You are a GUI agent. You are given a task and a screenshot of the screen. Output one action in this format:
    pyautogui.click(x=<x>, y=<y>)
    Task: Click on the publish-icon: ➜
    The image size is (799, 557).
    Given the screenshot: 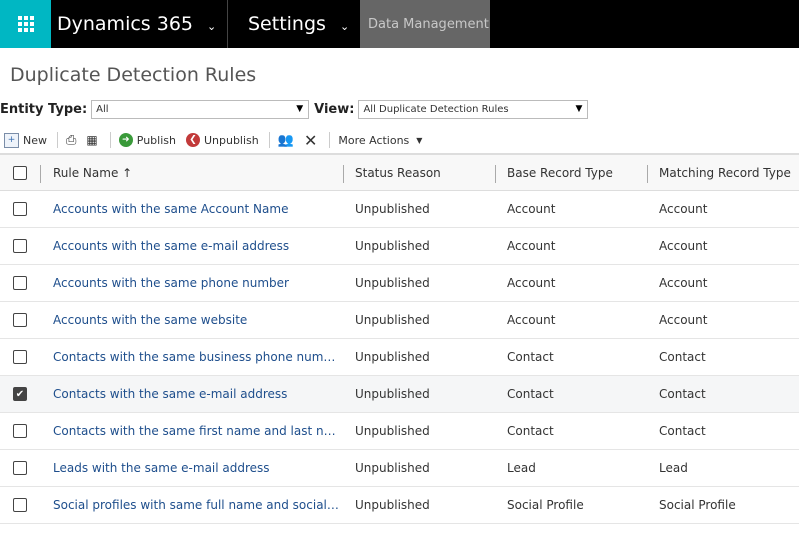 What is the action you would take?
    pyautogui.click(x=125, y=140)
    